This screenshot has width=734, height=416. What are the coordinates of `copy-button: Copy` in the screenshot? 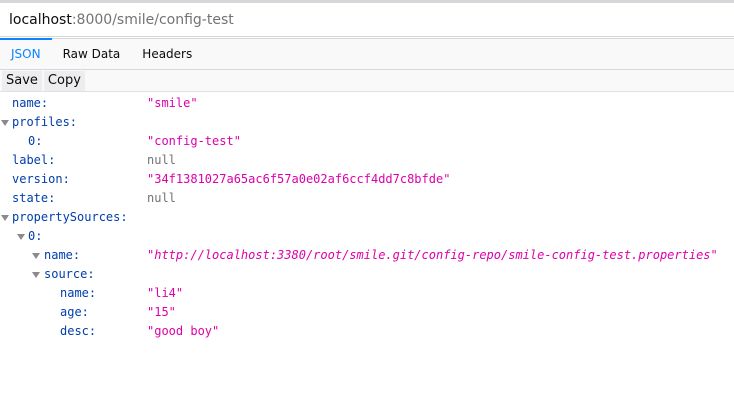 It's located at (64, 80).